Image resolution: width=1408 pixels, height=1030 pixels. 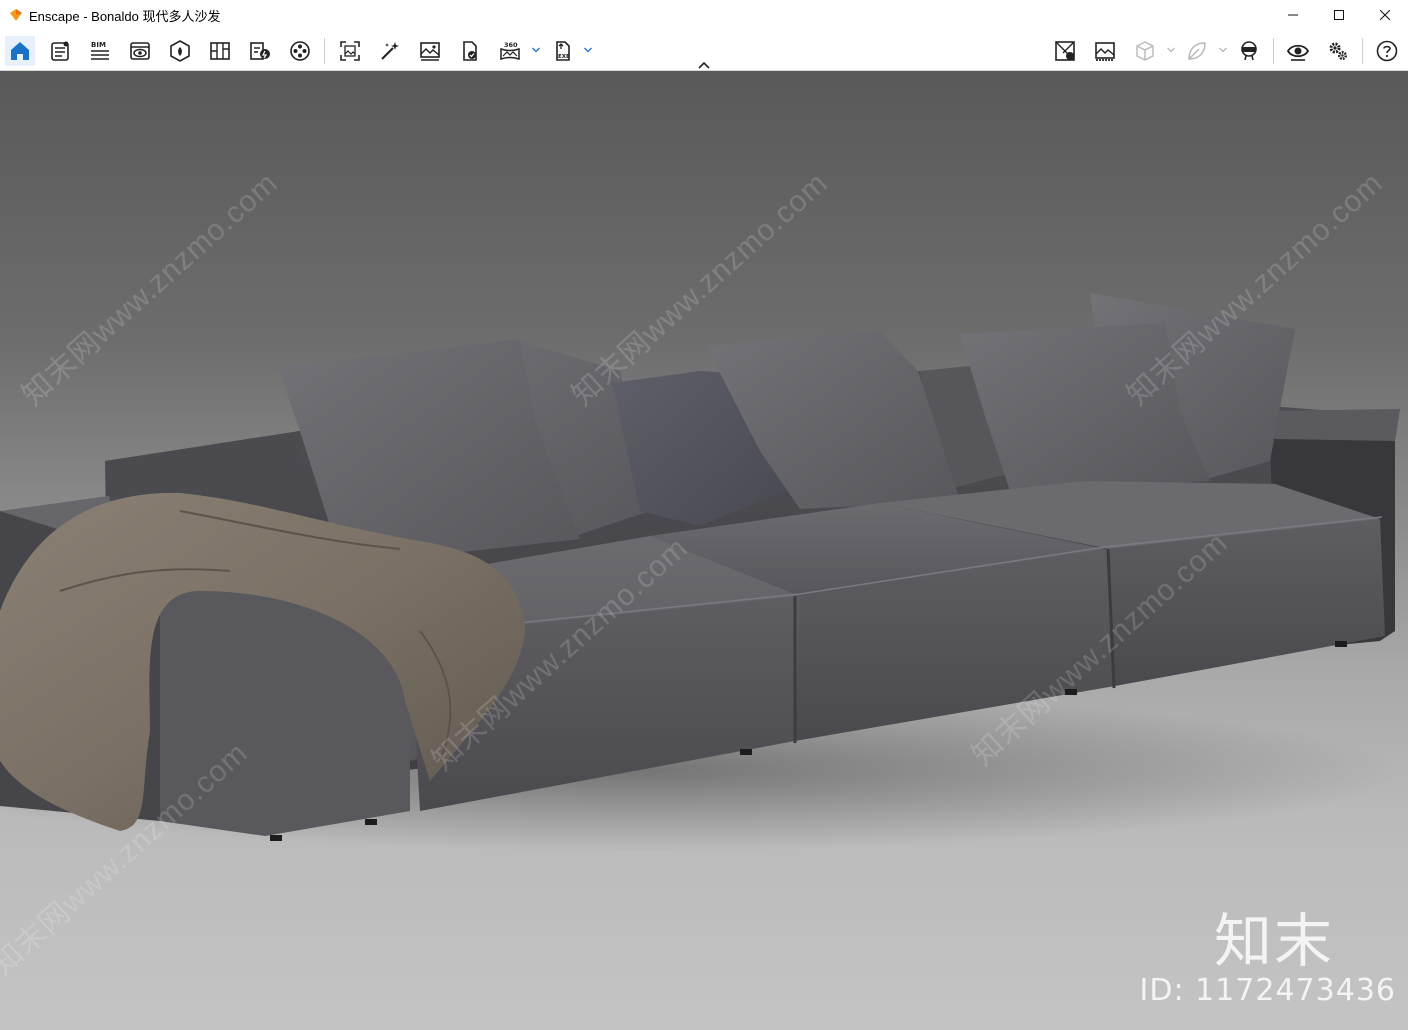 What do you see at coordinates (1267, 990) in the screenshot?
I see `asset-id-label: ID: 1172473436` at bounding box center [1267, 990].